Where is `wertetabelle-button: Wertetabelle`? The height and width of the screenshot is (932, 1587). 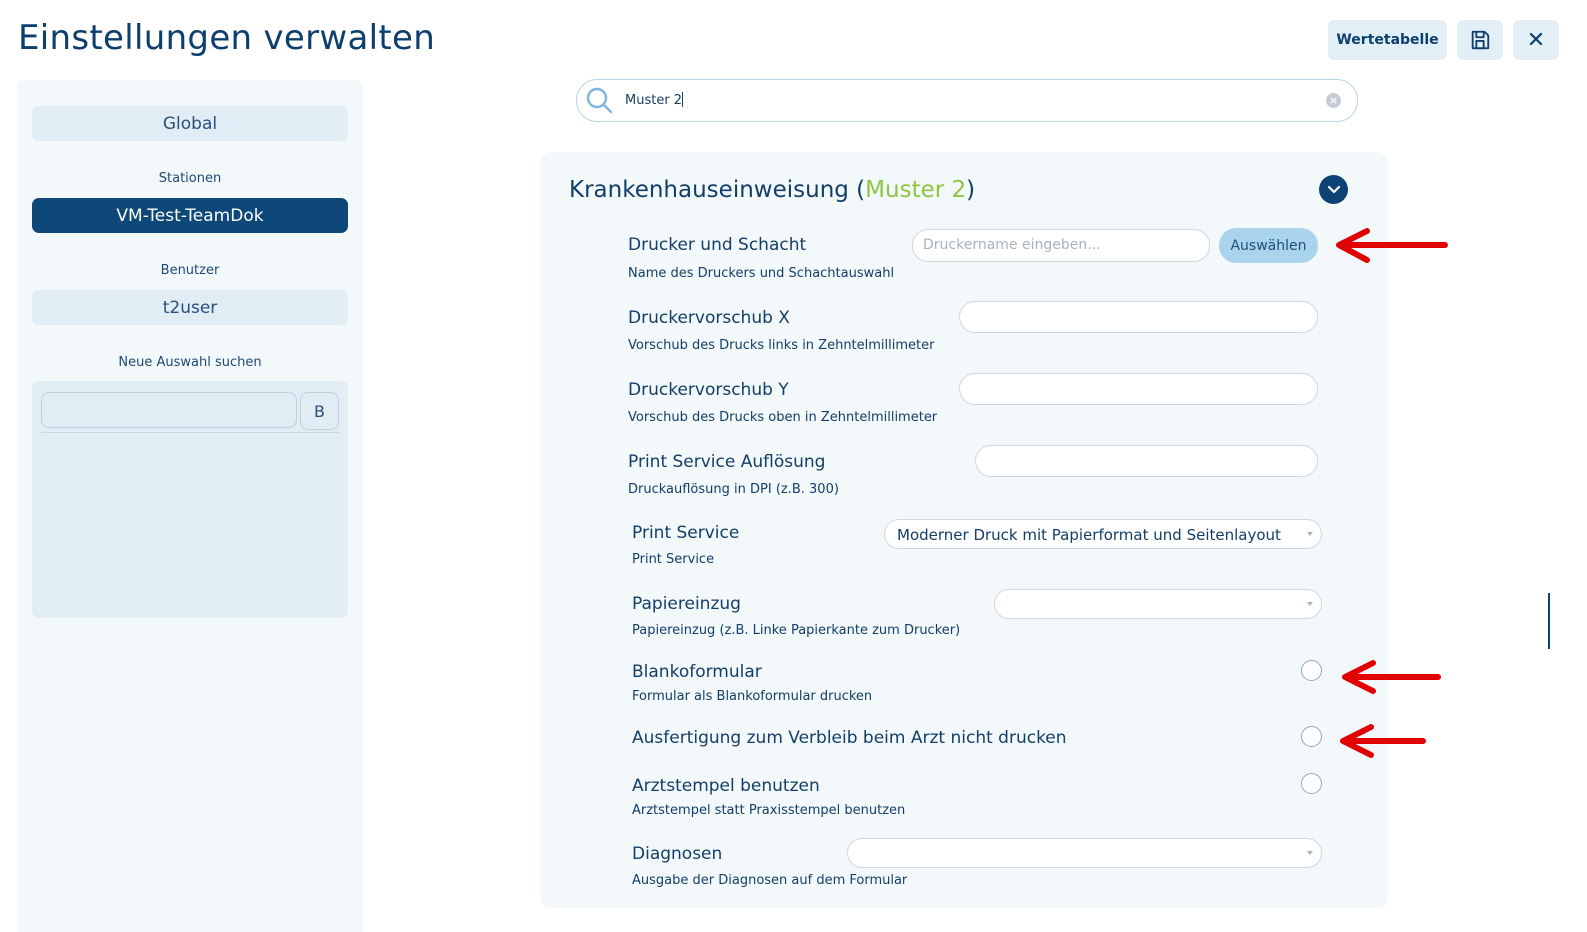 wertetabelle-button: Wertetabelle is located at coordinates (1387, 40).